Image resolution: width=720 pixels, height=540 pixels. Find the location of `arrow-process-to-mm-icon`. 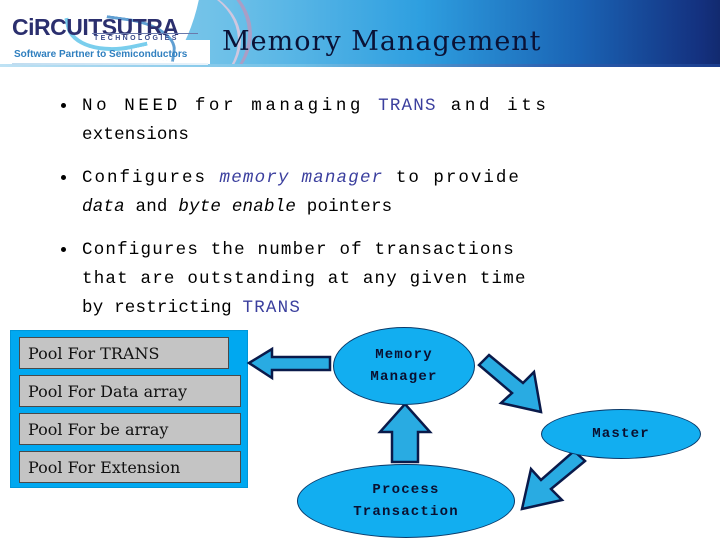

arrow-process-to-mm-icon is located at coordinates (405, 433).